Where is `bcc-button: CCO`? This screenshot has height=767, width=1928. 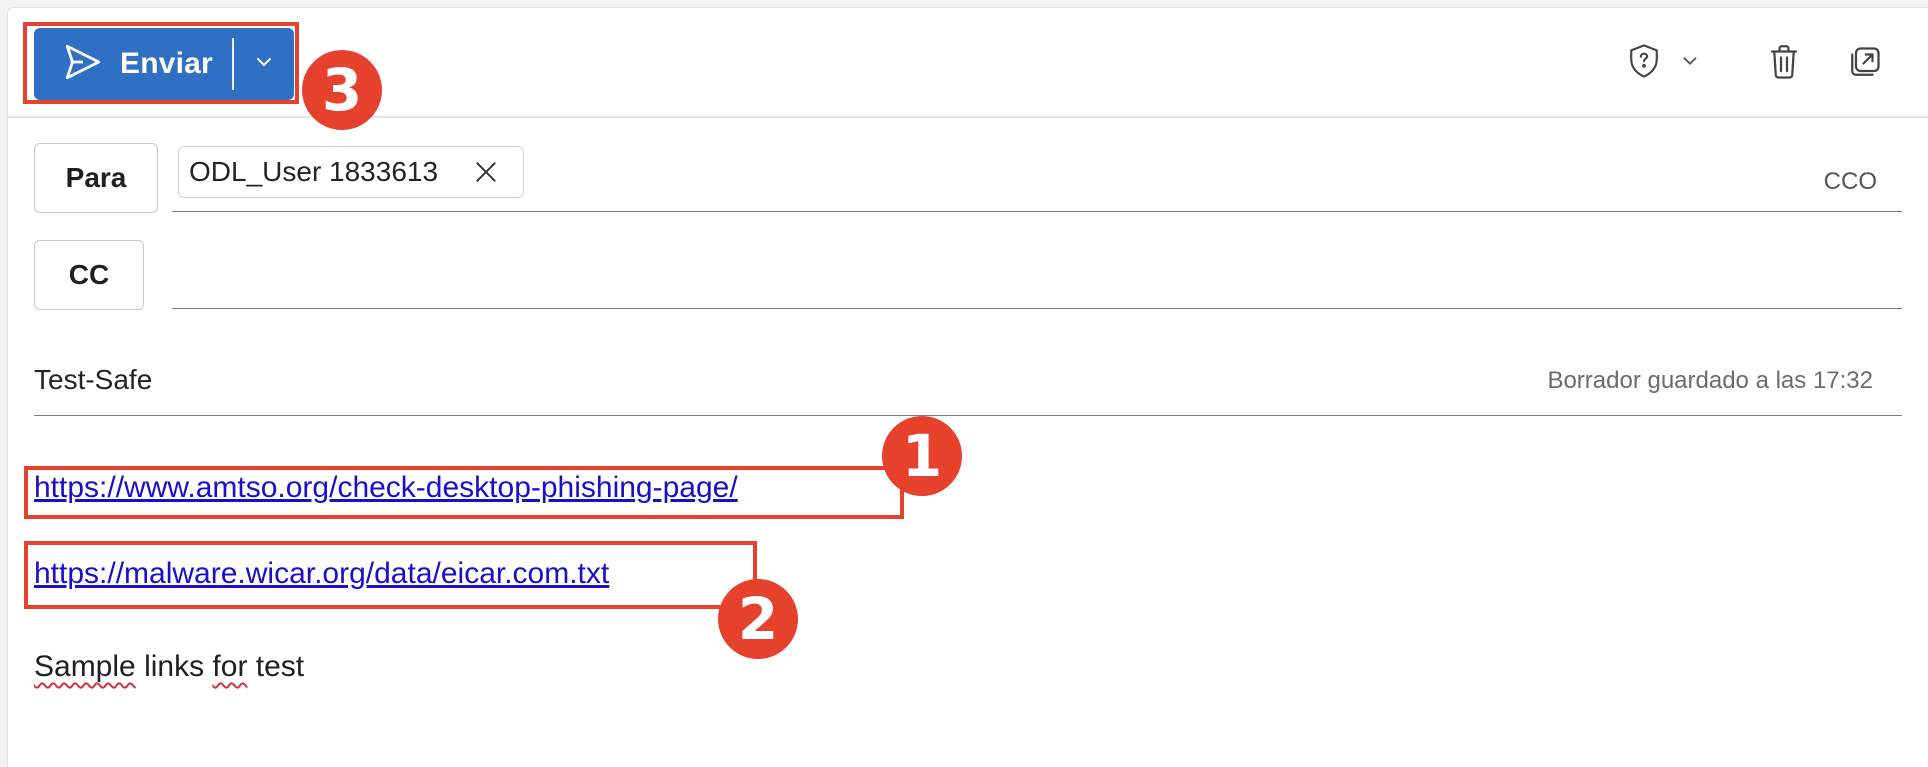
bcc-button: CCO is located at coordinates (1850, 182).